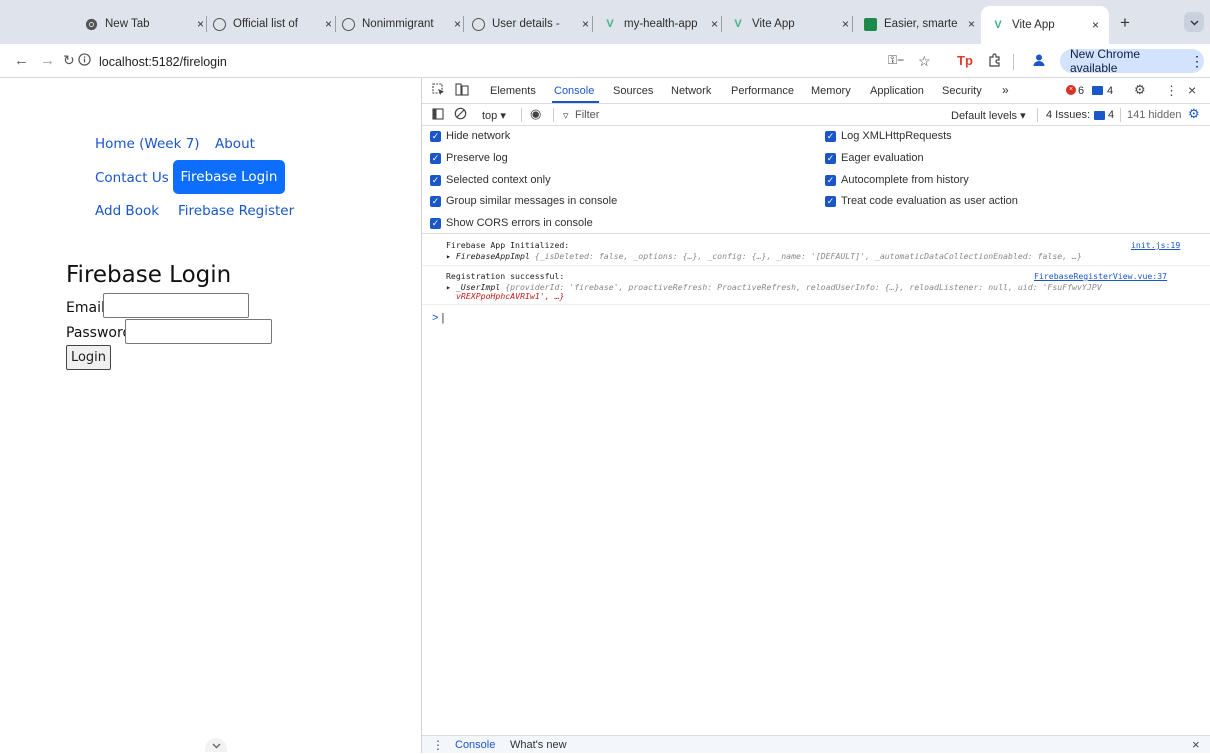 This screenshot has width=1210, height=754. I want to click on devtools-drawer: ⋮ Console What's new ×, so click(816, 744).